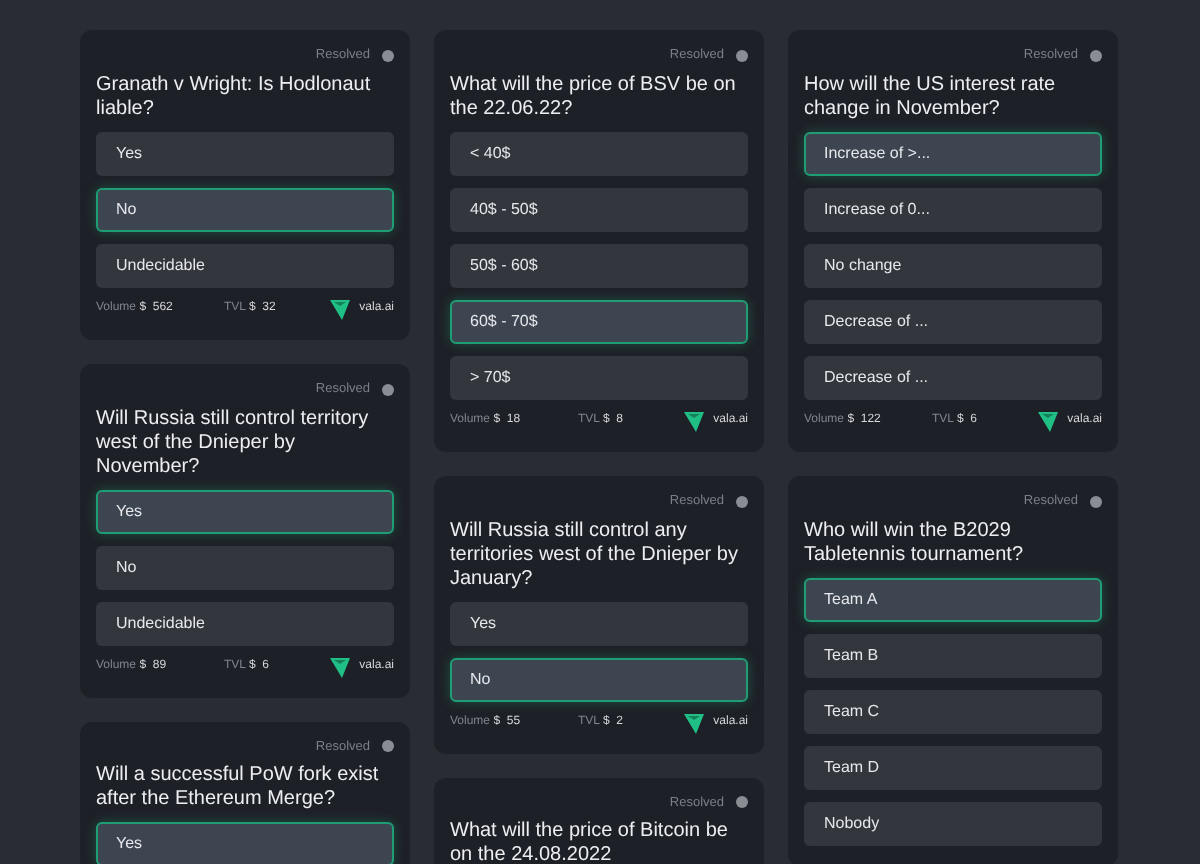  I want to click on answer-option: Nobody, so click(953, 823).